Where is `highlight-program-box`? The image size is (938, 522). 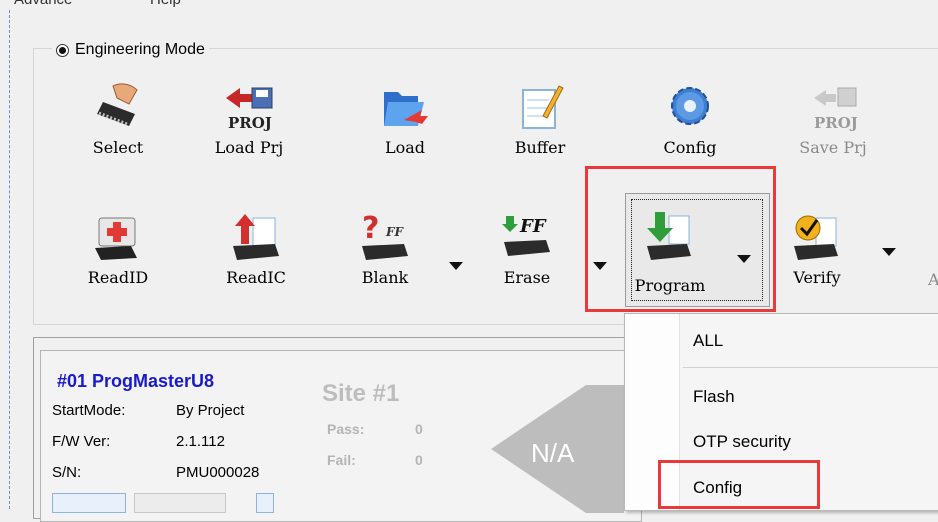 highlight-program-box is located at coordinates (680, 239).